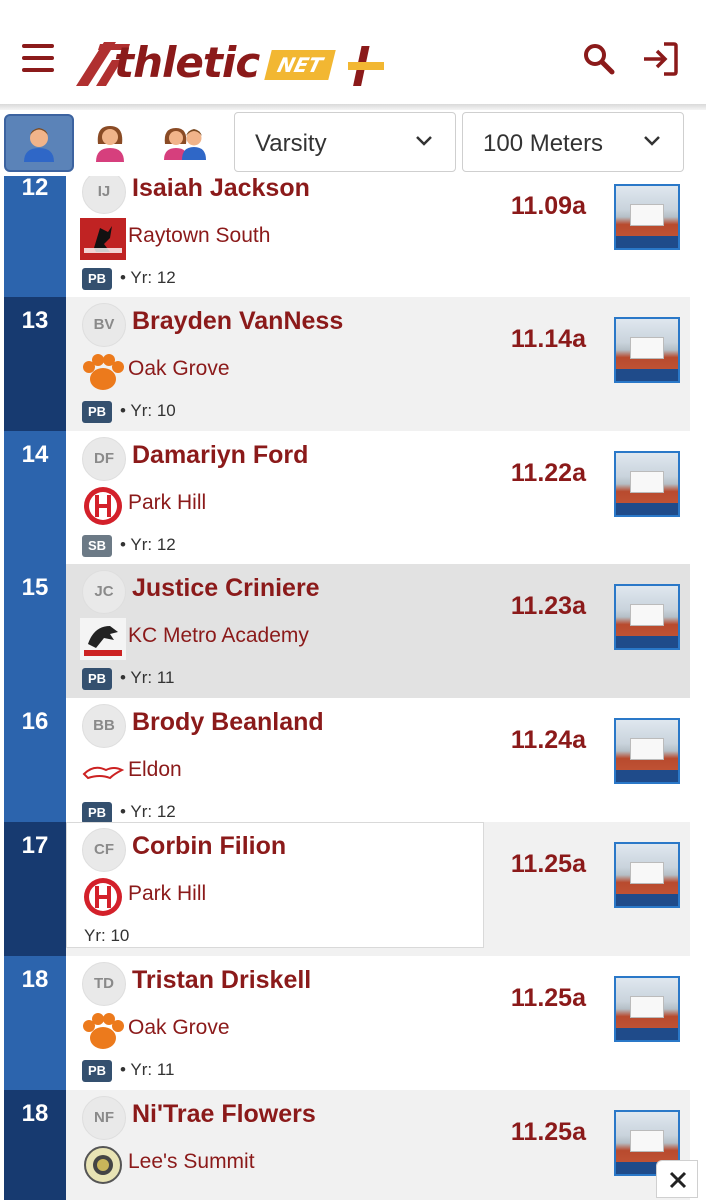 Image resolution: width=706 pixels, height=1200 pixels. Describe the element at coordinates (103, 639) in the screenshot. I see `kc-metro-academy-logo` at that location.